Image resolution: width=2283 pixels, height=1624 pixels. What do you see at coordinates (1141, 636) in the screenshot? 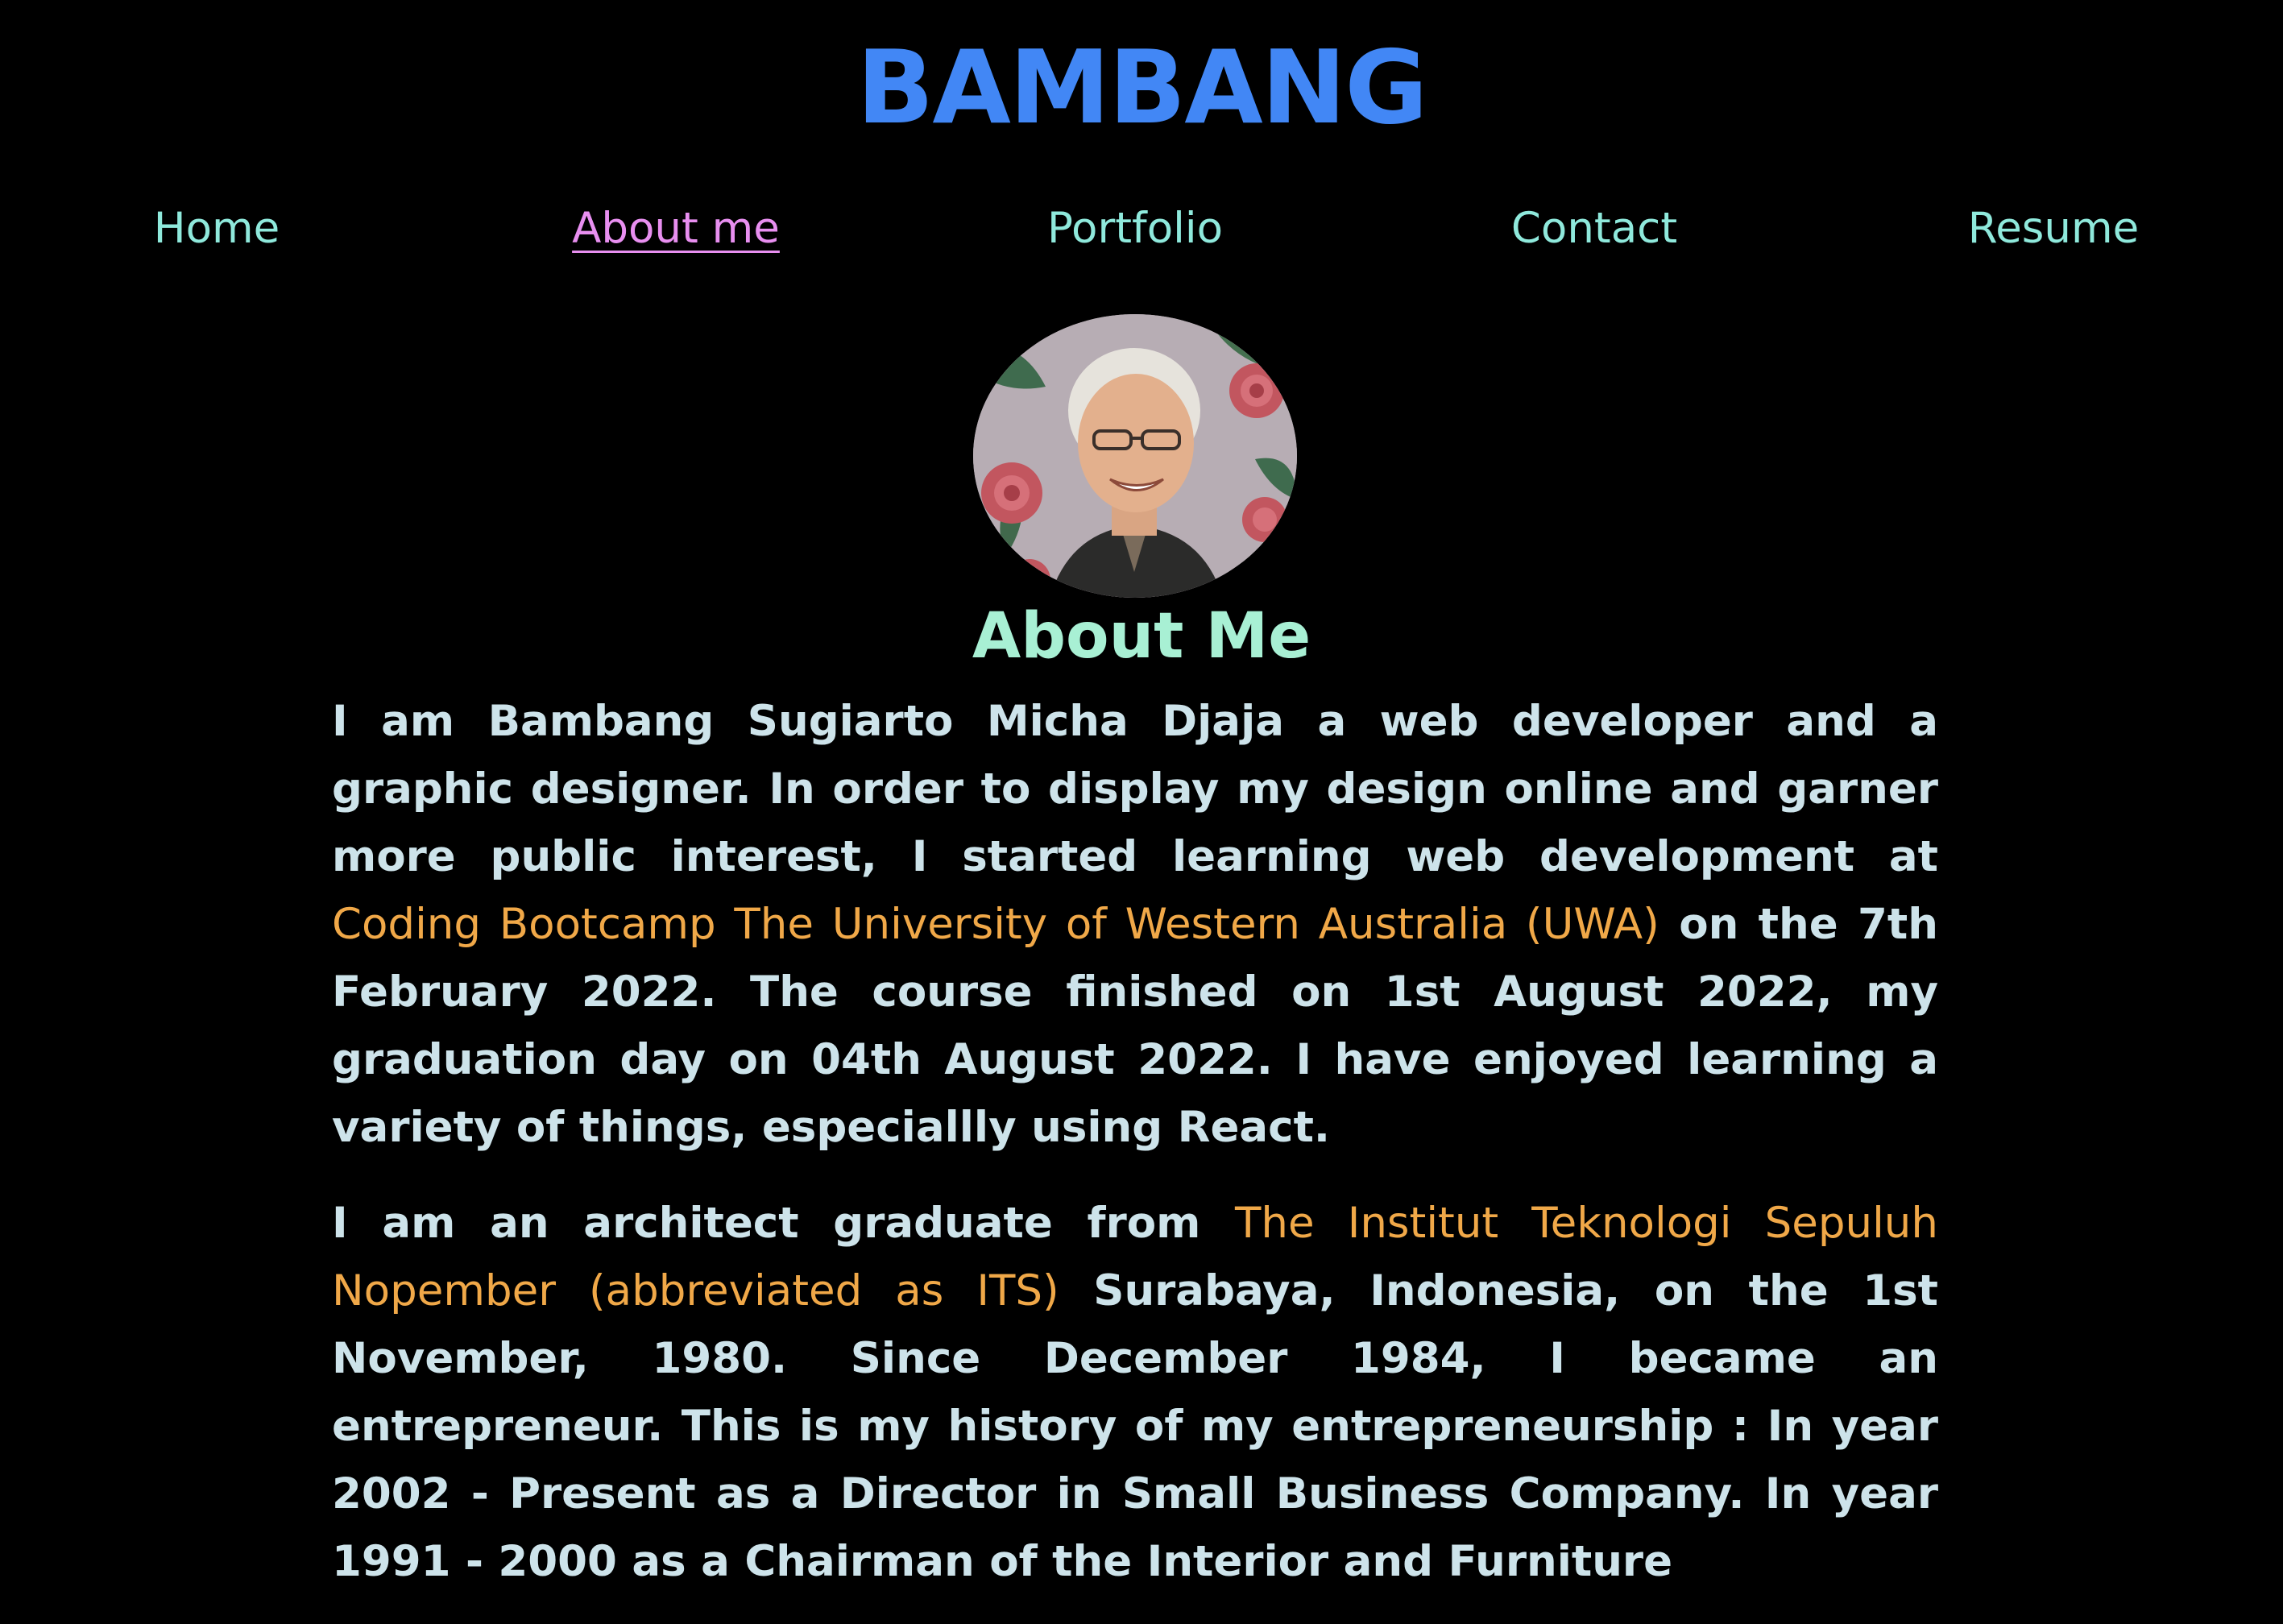
I see `about-heading: About Me` at bounding box center [1141, 636].